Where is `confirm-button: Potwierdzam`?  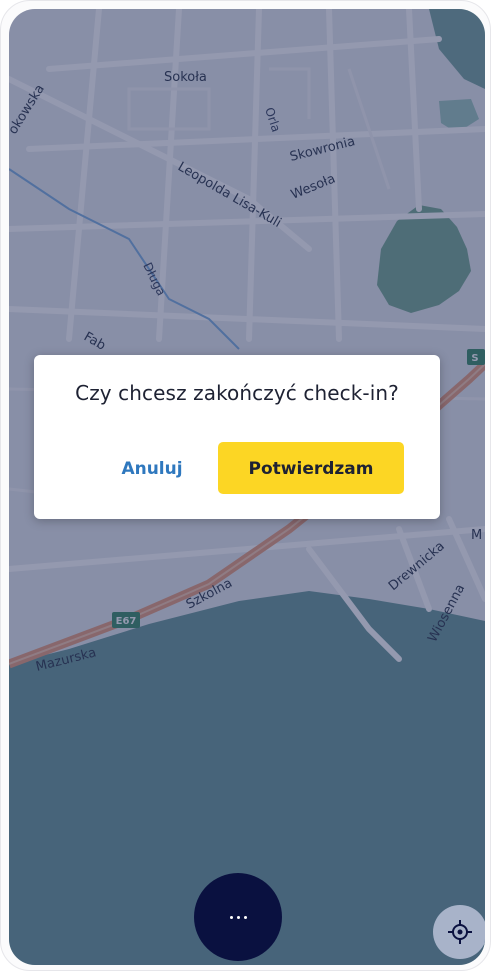 confirm-button: Potwierdzam is located at coordinates (311, 468).